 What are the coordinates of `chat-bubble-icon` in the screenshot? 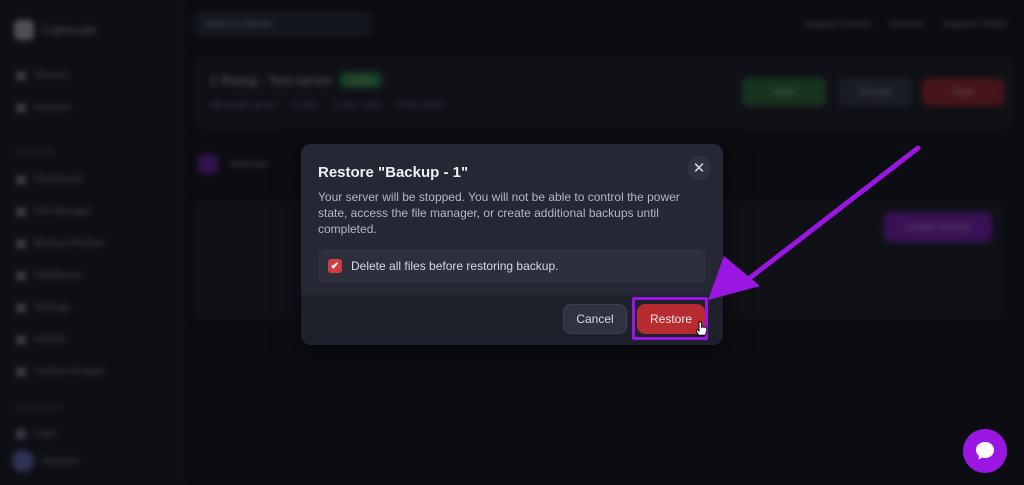 It's located at (985, 451).